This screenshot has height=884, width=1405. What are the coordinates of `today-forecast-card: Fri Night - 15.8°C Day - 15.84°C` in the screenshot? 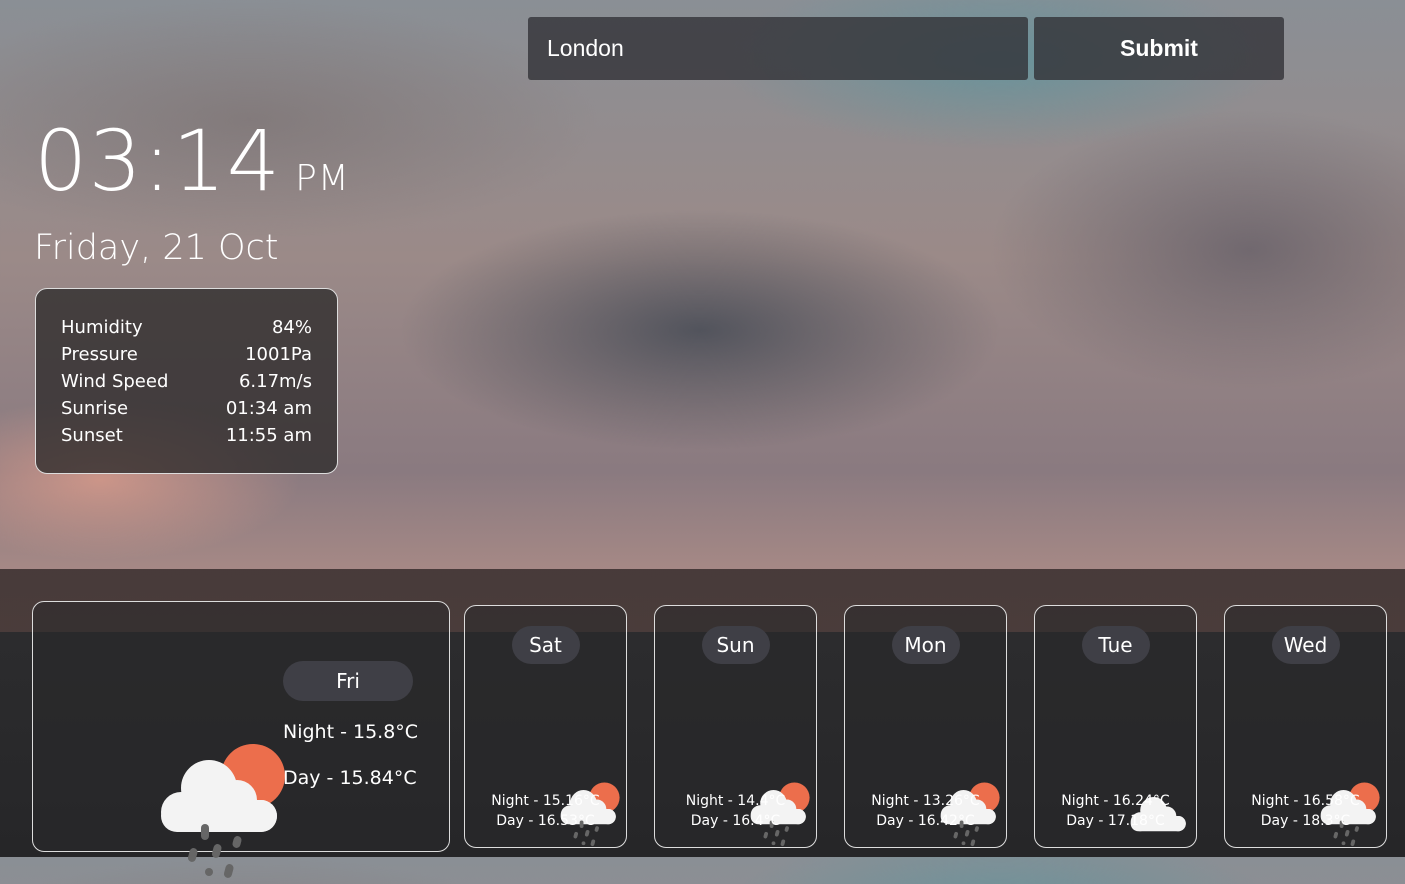 It's located at (241, 739).